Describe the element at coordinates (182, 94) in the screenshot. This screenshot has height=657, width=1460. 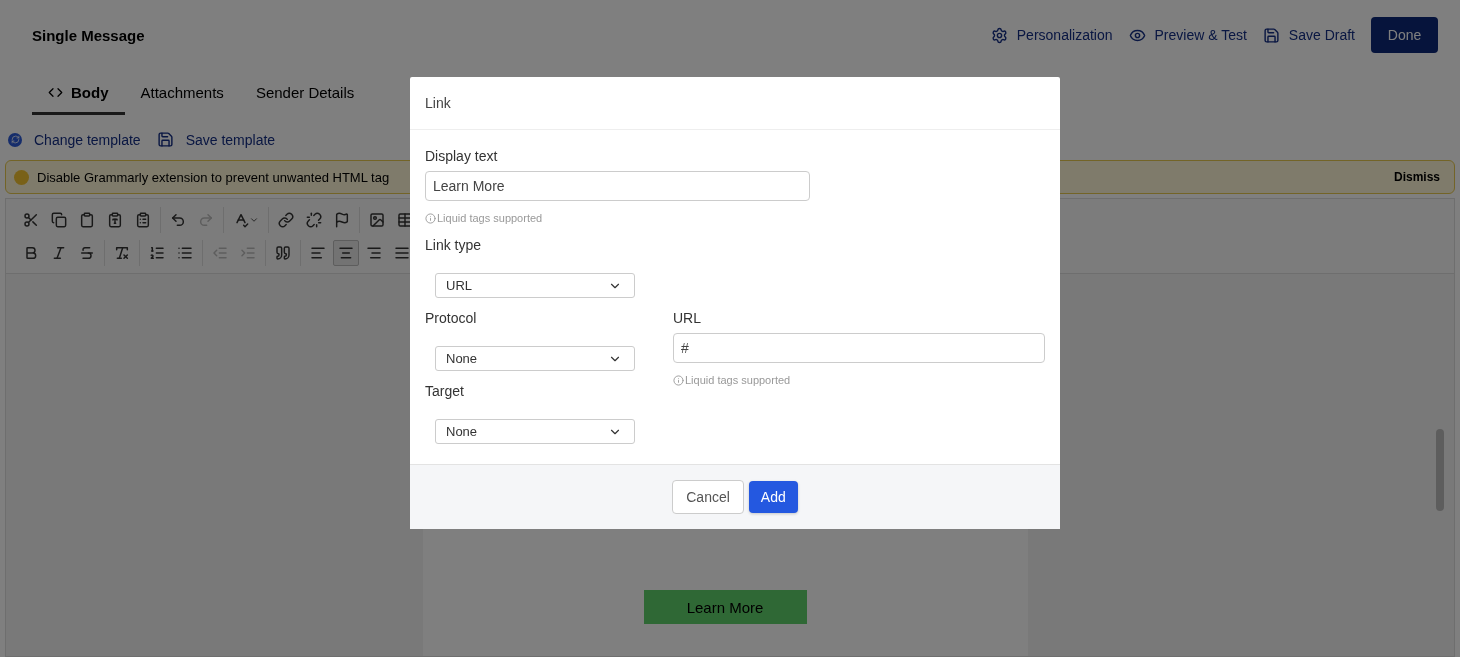
I see `editor-tab: Attachments` at that location.